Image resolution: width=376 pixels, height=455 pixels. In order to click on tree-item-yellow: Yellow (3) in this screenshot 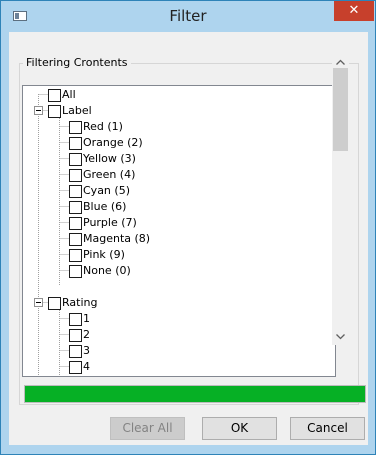, I will do `click(102, 159)`.